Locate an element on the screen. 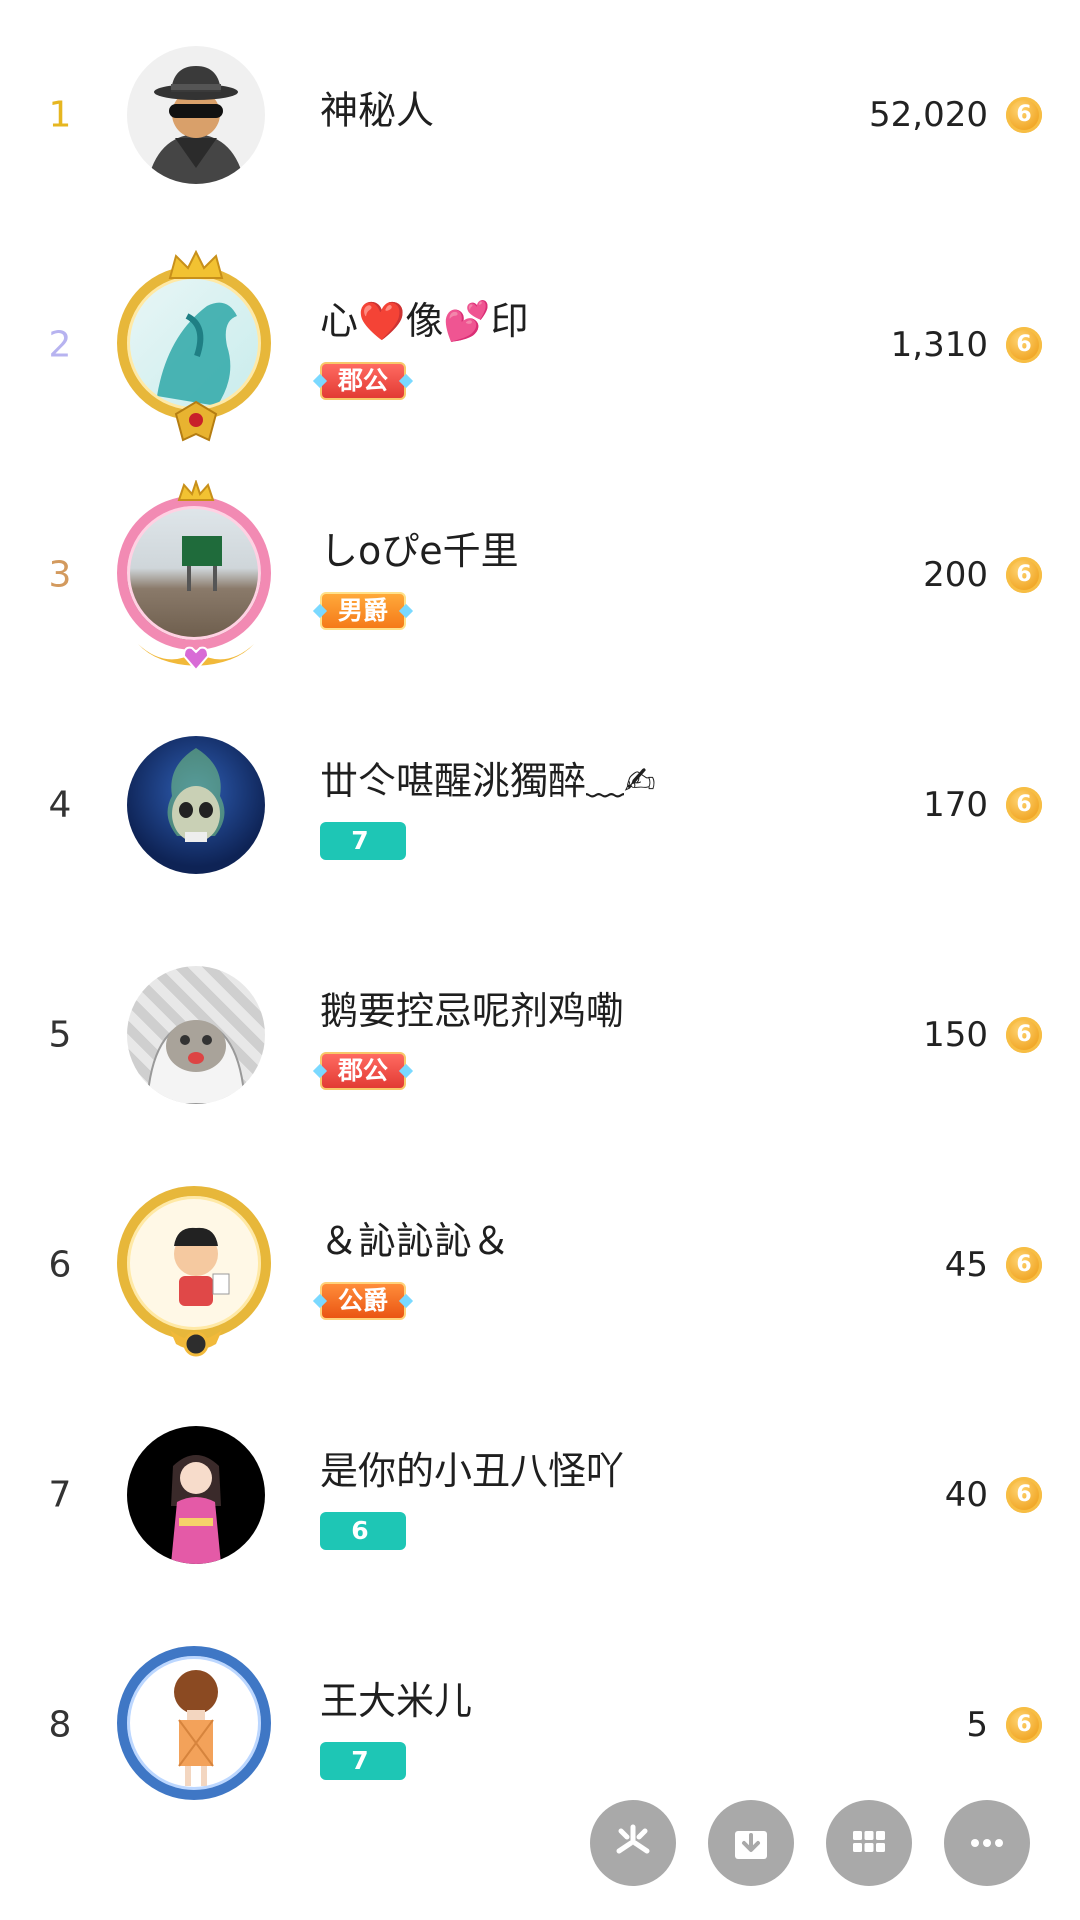 The height and width of the screenshot is (1920, 1080). ranking-row: 5 鹅要控忌呢剂鸡嘞 郡公 150 6 is located at coordinates (540, 1035).